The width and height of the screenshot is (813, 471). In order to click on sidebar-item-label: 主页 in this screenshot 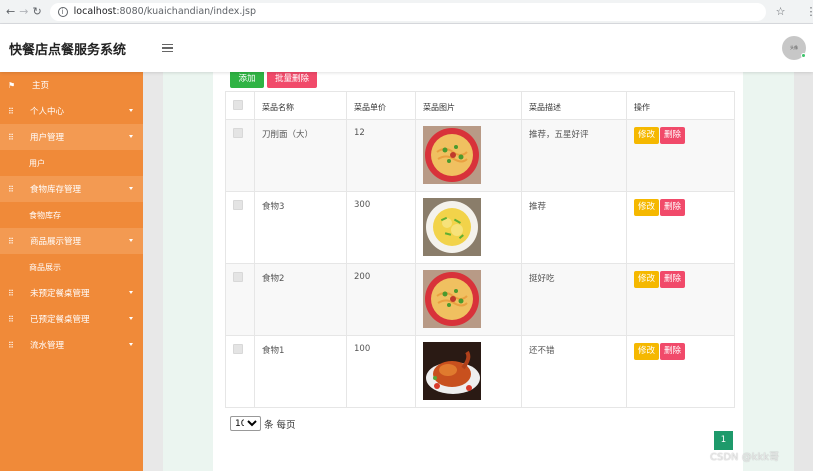, I will do `click(41, 86)`.